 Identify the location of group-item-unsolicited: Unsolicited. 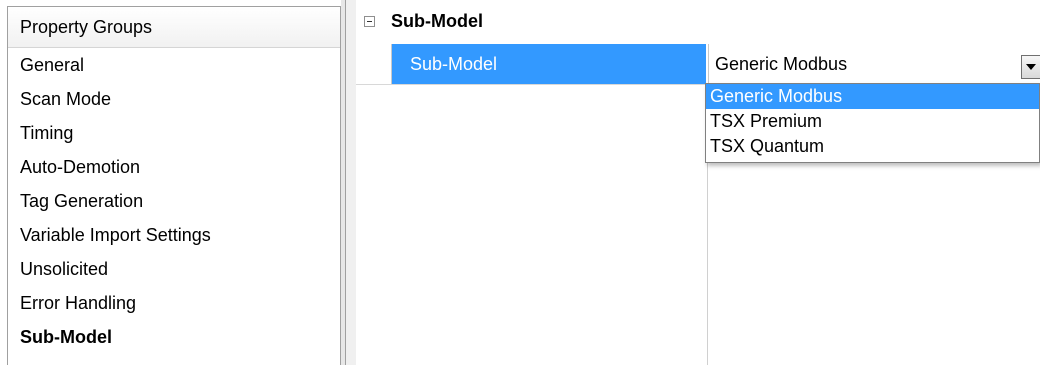
(174, 269).